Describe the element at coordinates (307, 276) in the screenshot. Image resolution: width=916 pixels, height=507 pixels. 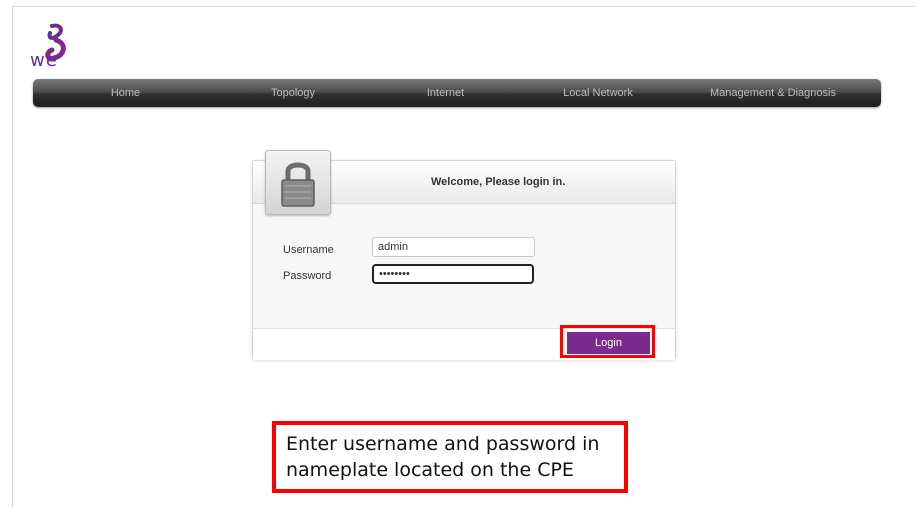
I see `password-label: Password` at that location.